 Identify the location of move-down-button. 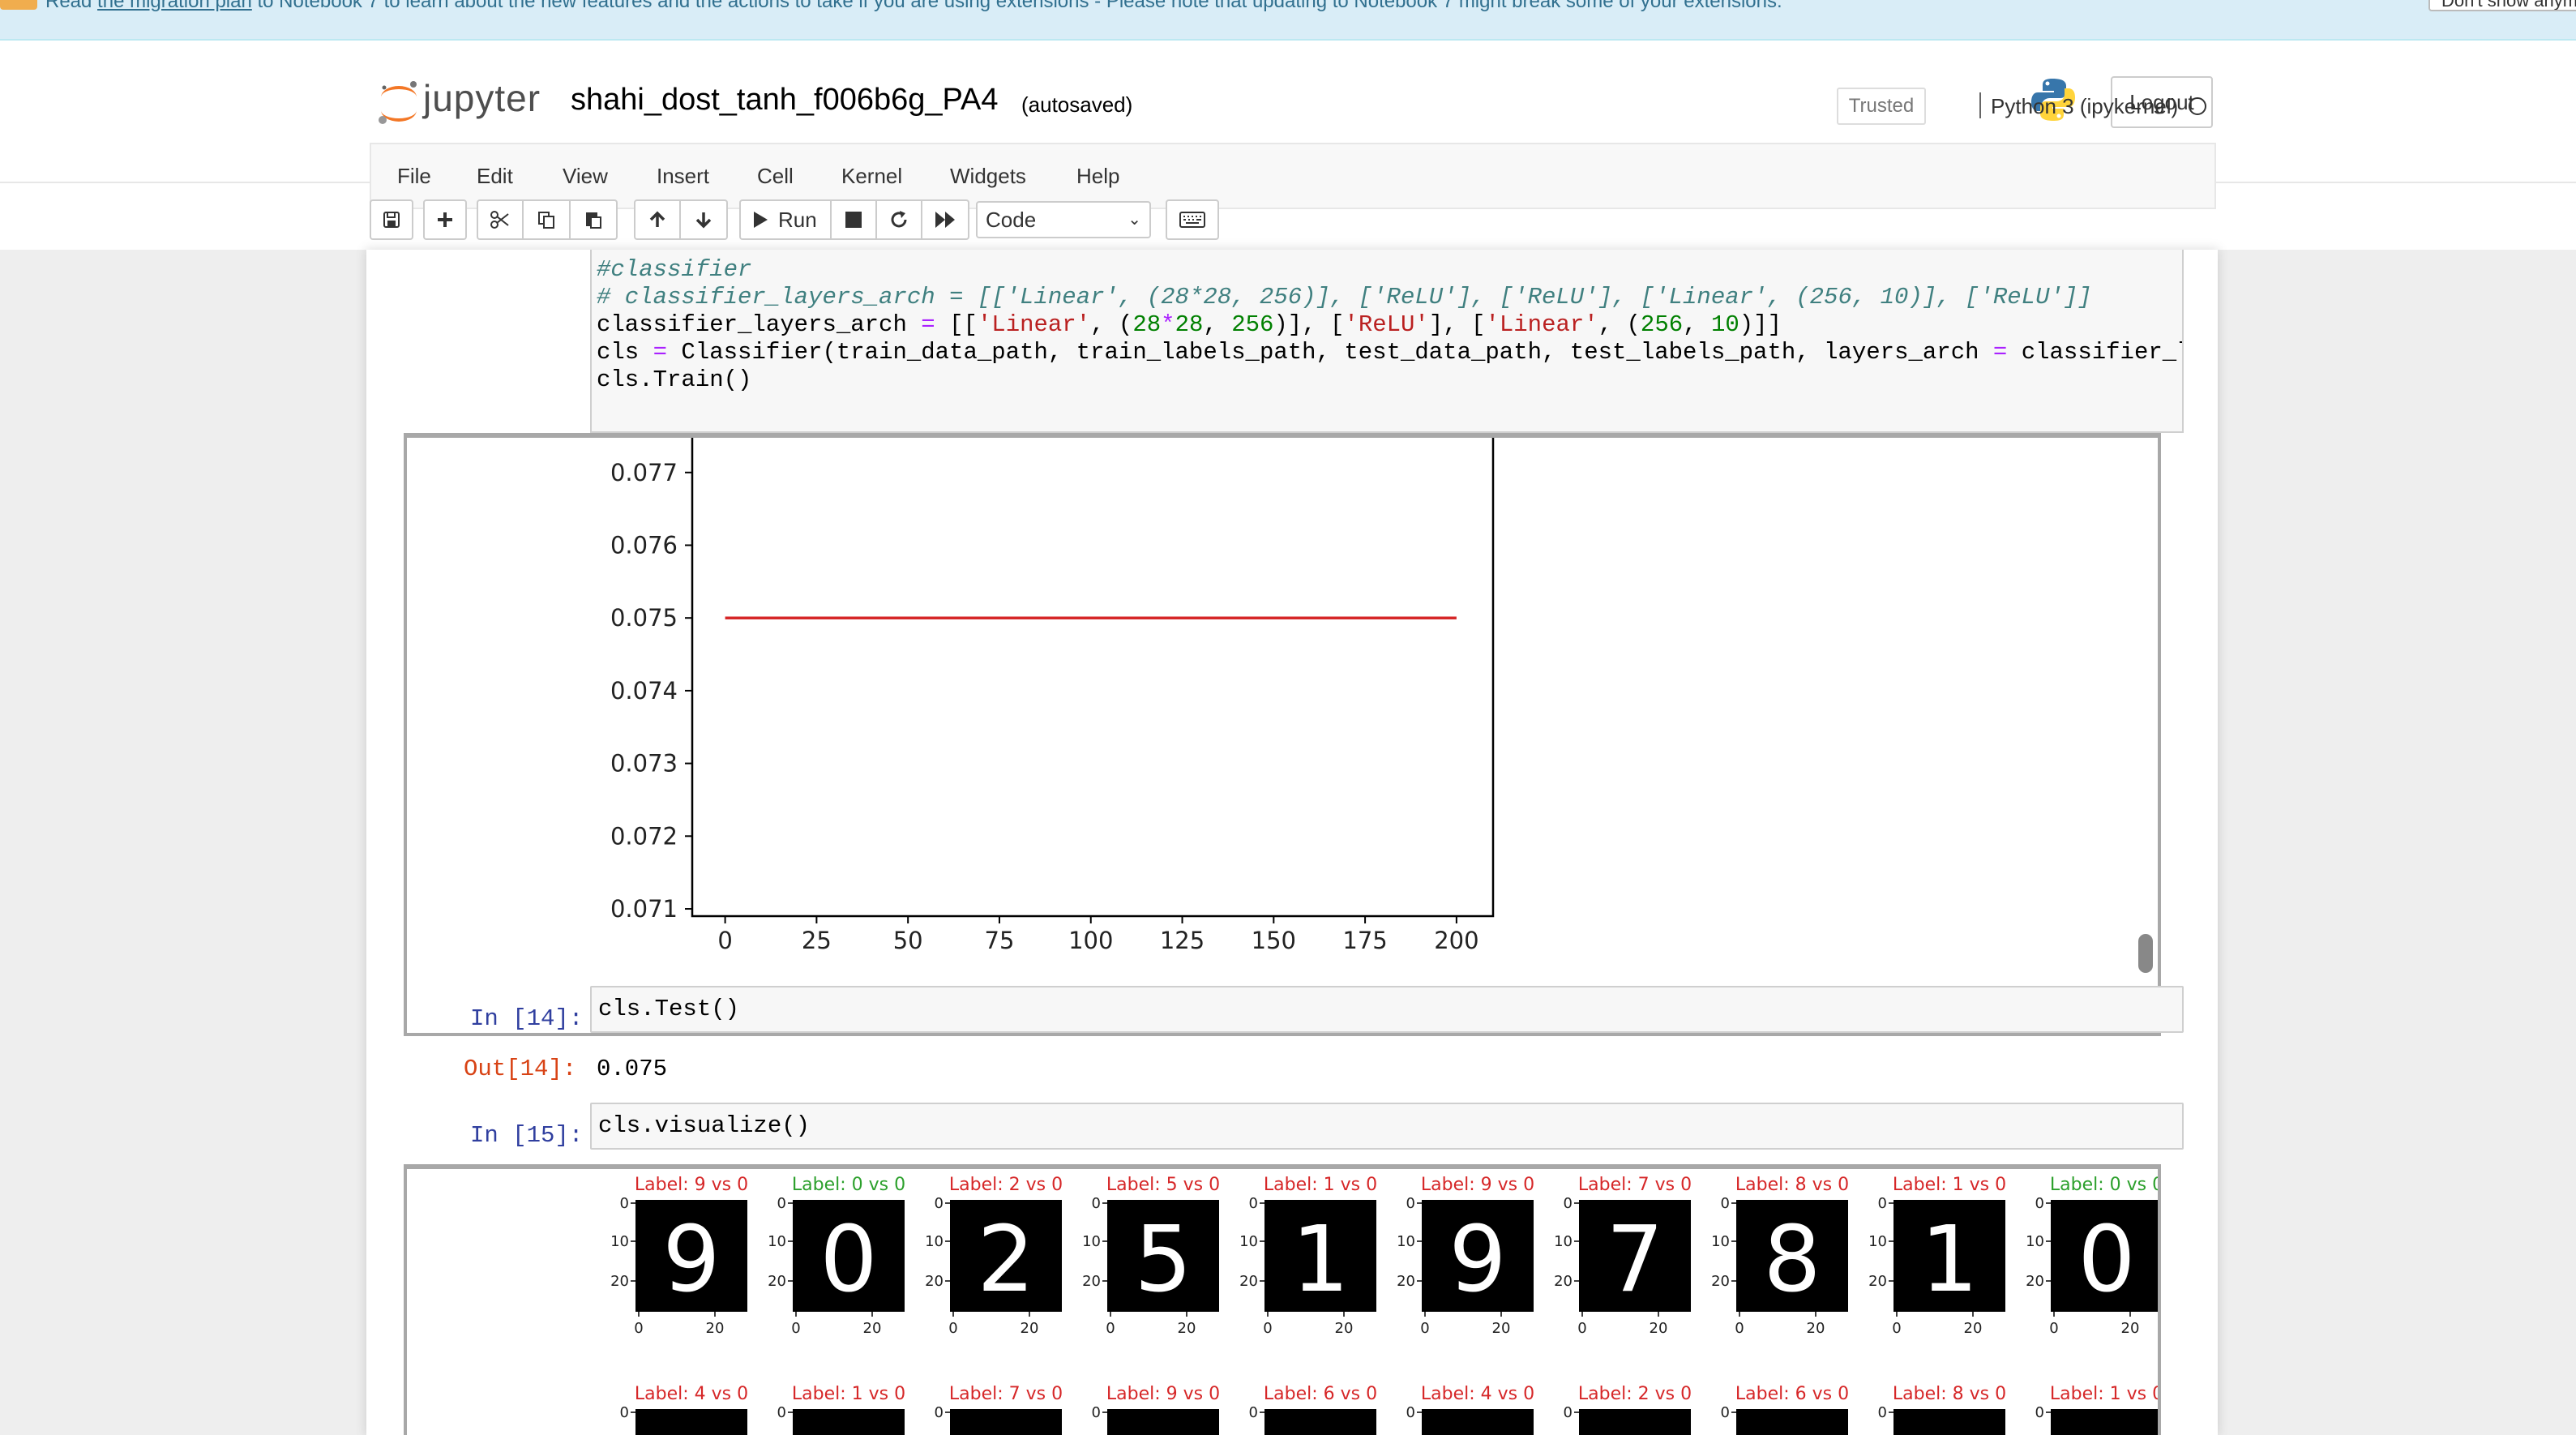
(704, 219).